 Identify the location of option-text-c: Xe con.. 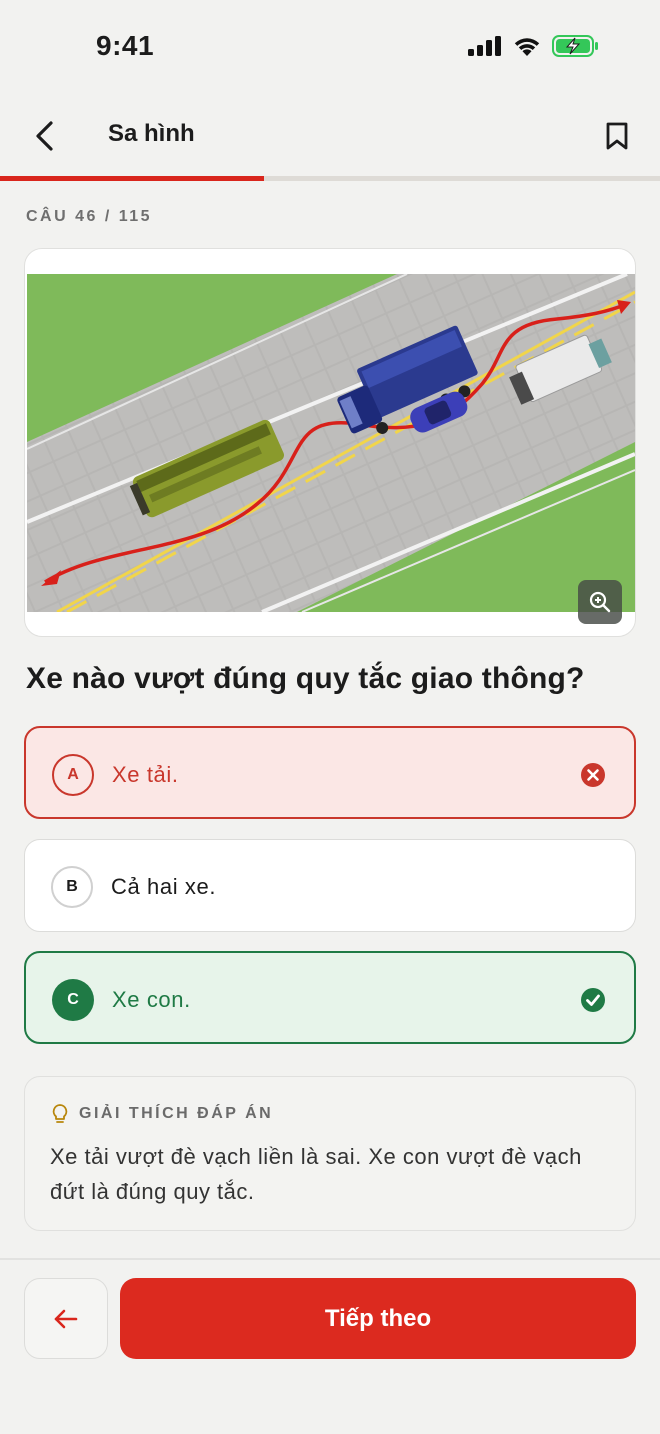
(151, 999).